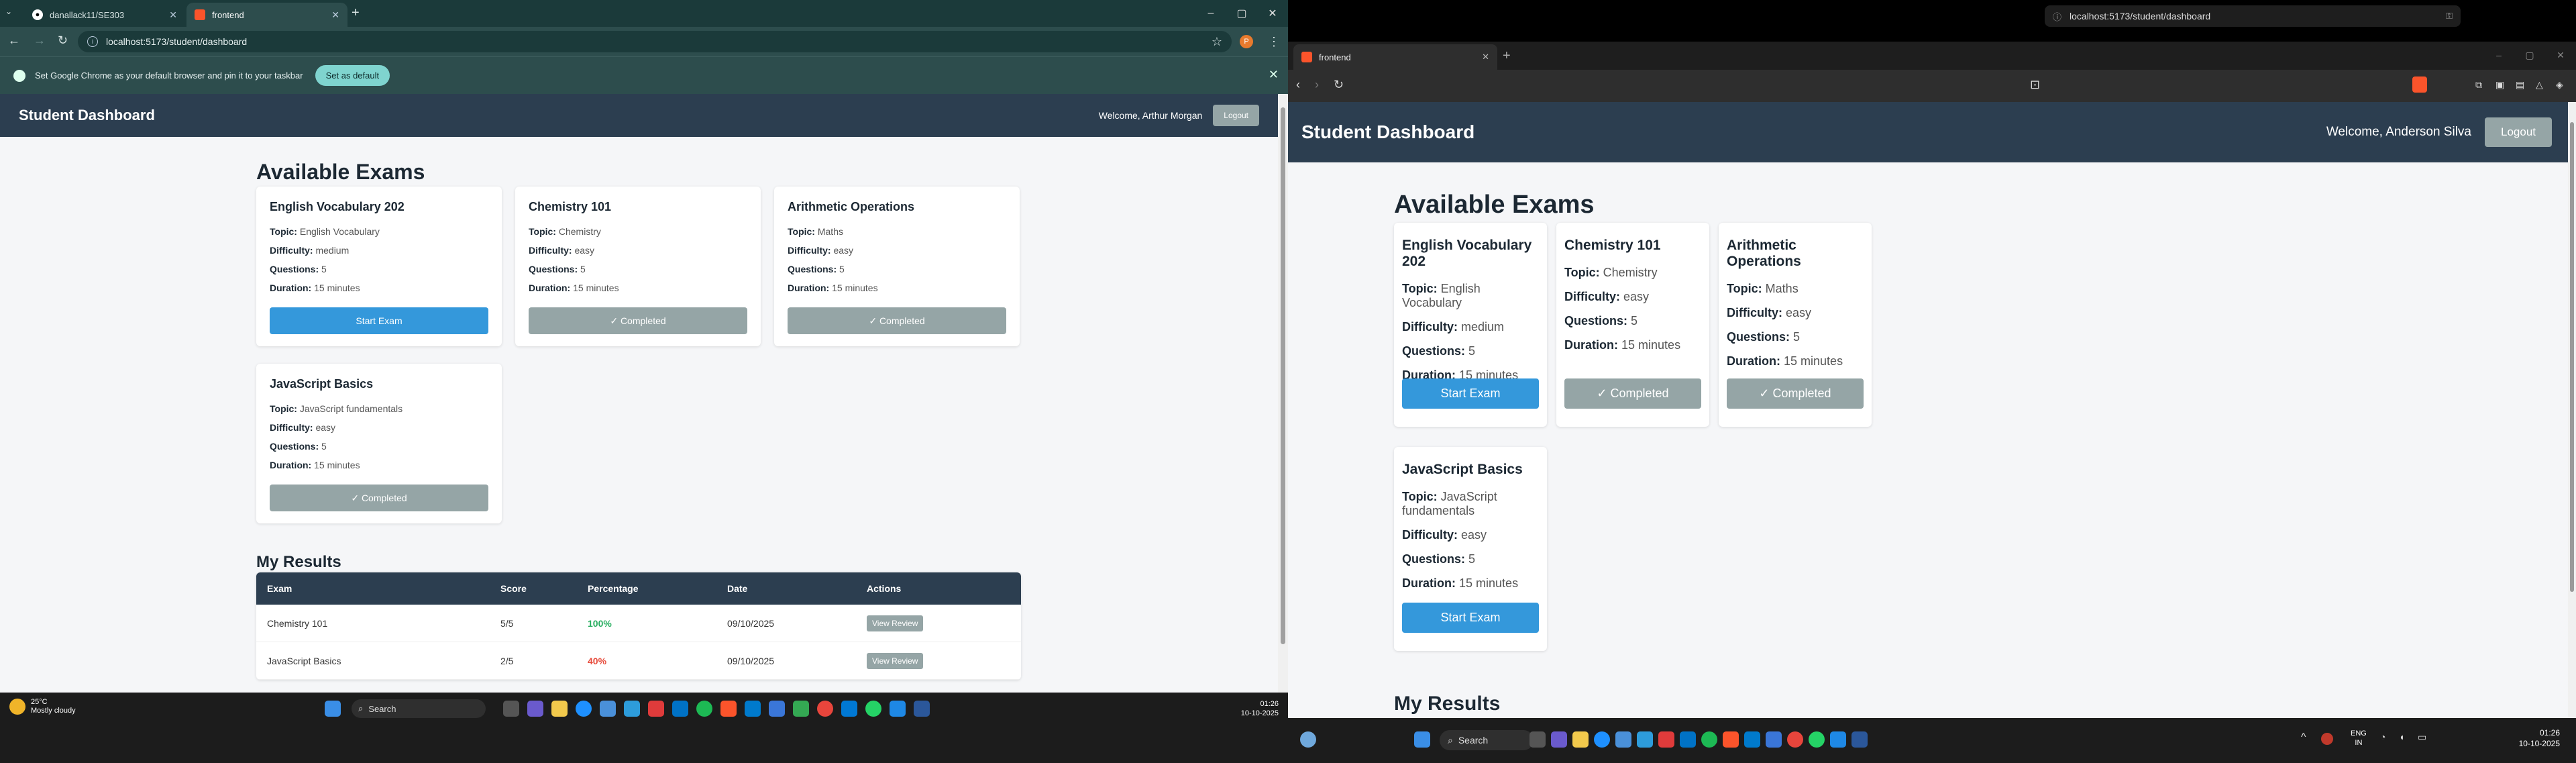  Describe the element at coordinates (2419, 85) in the screenshot. I see `brave-shields-icon` at that location.